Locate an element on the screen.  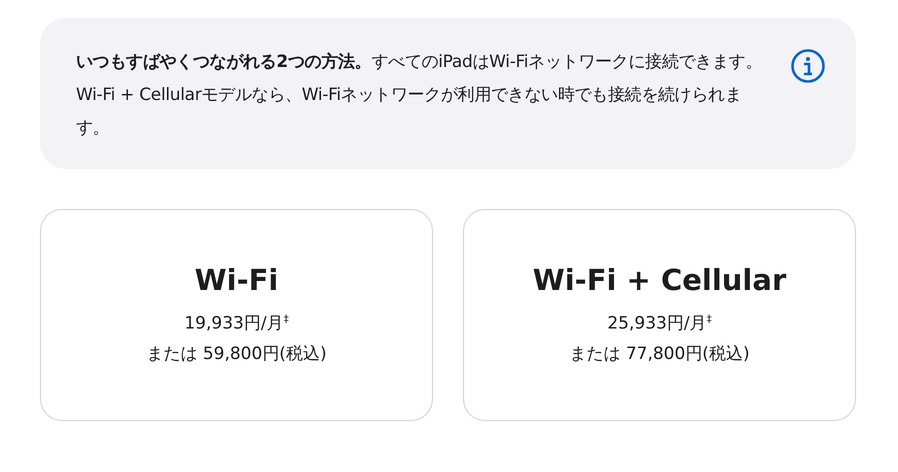
total-price: または 59,800円(税込) is located at coordinates (236, 354).